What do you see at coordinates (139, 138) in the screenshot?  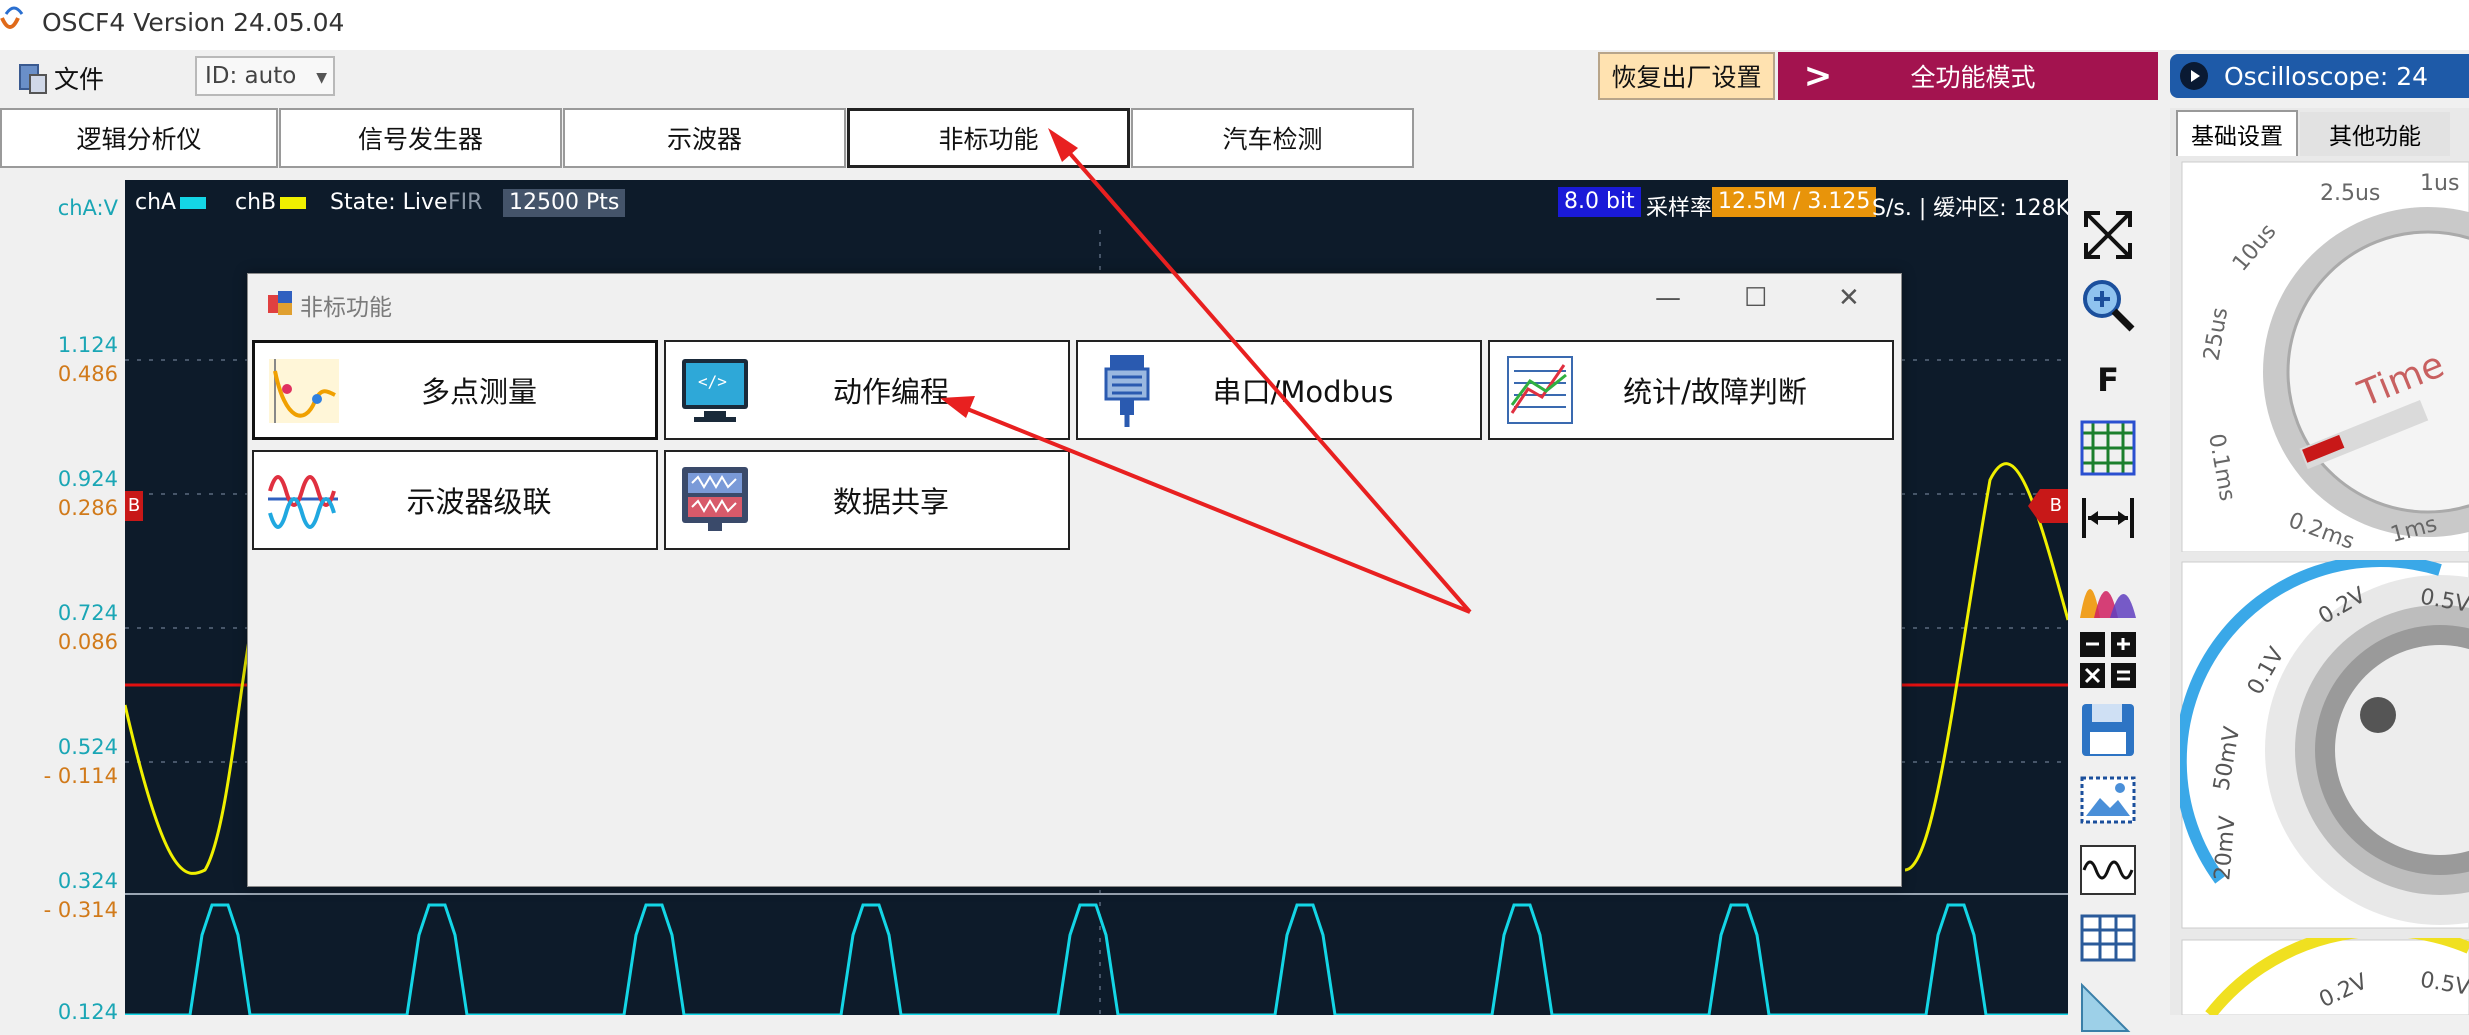 I see `tab-logic-analyzer: 逻辑分析仪` at bounding box center [139, 138].